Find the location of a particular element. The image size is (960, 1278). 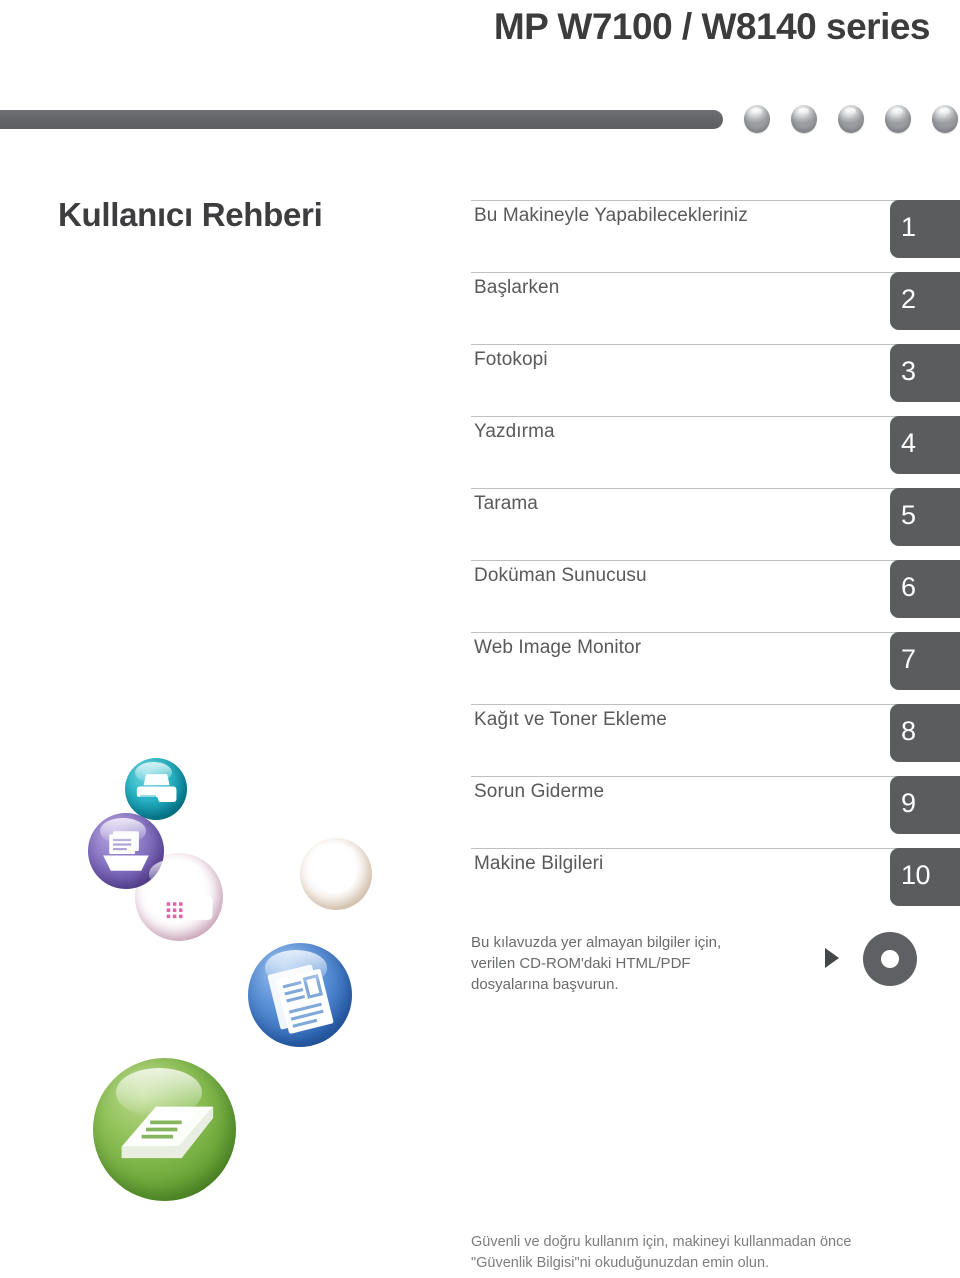

cd-note-line-2: verilen CD-ROM'daki HTML/PDF is located at coordinates (581, 963).